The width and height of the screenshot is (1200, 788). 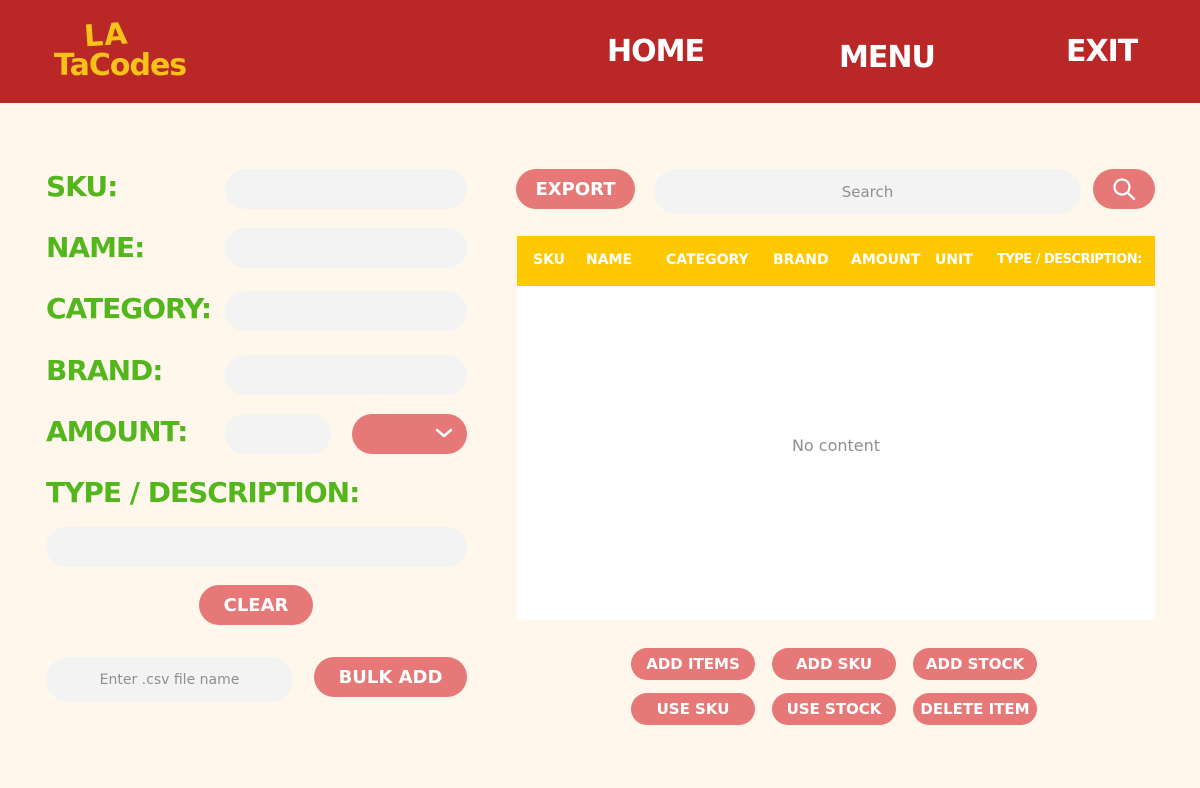 I want to click on column-header-amount: AMOUNT, so click(x=886, y=260).